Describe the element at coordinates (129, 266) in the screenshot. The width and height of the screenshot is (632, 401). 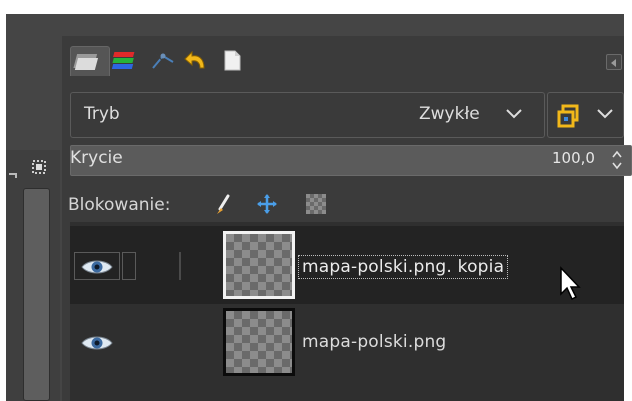
I see `chain-toggle` at that location.